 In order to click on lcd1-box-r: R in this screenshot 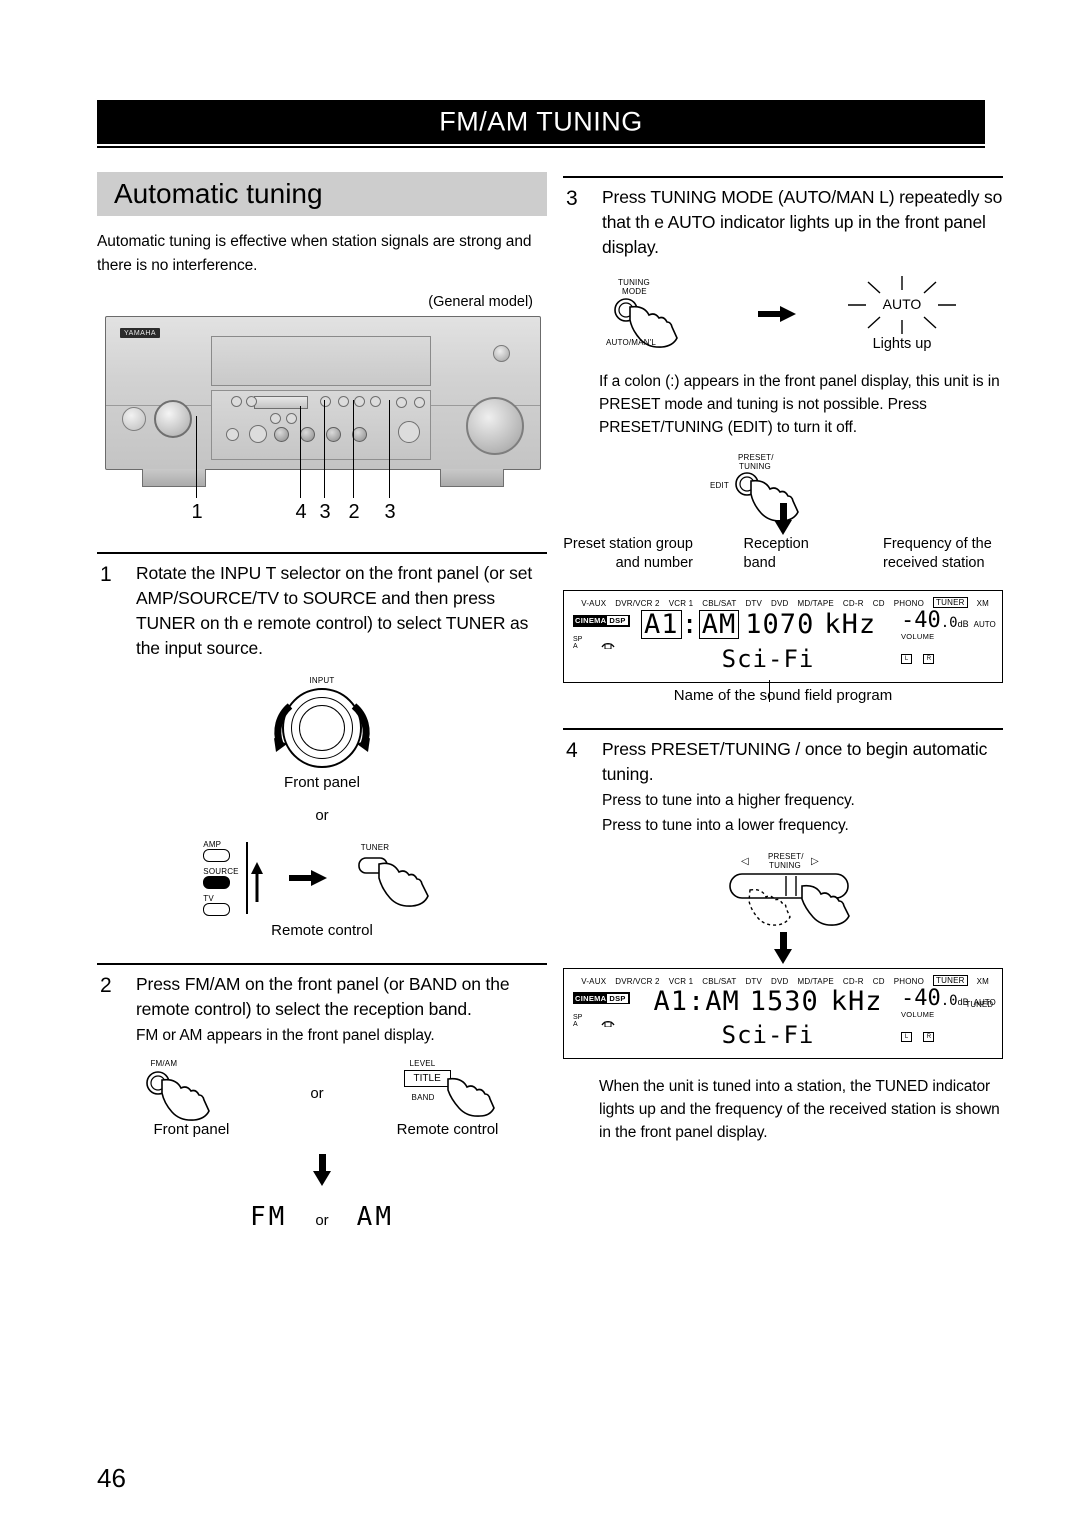, I will do `click(929, 659)`.